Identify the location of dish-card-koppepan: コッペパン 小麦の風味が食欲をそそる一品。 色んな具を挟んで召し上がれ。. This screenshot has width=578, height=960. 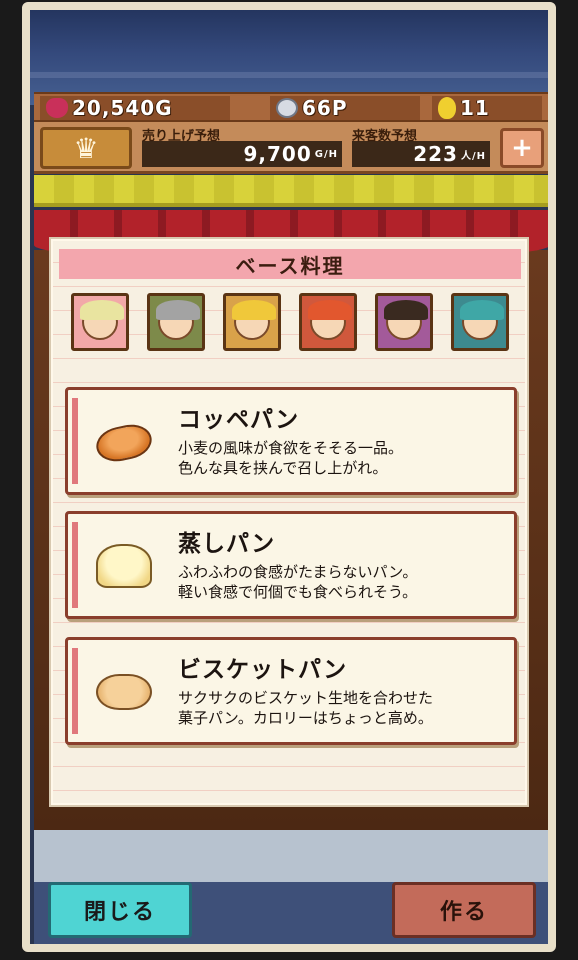
(291, 441).